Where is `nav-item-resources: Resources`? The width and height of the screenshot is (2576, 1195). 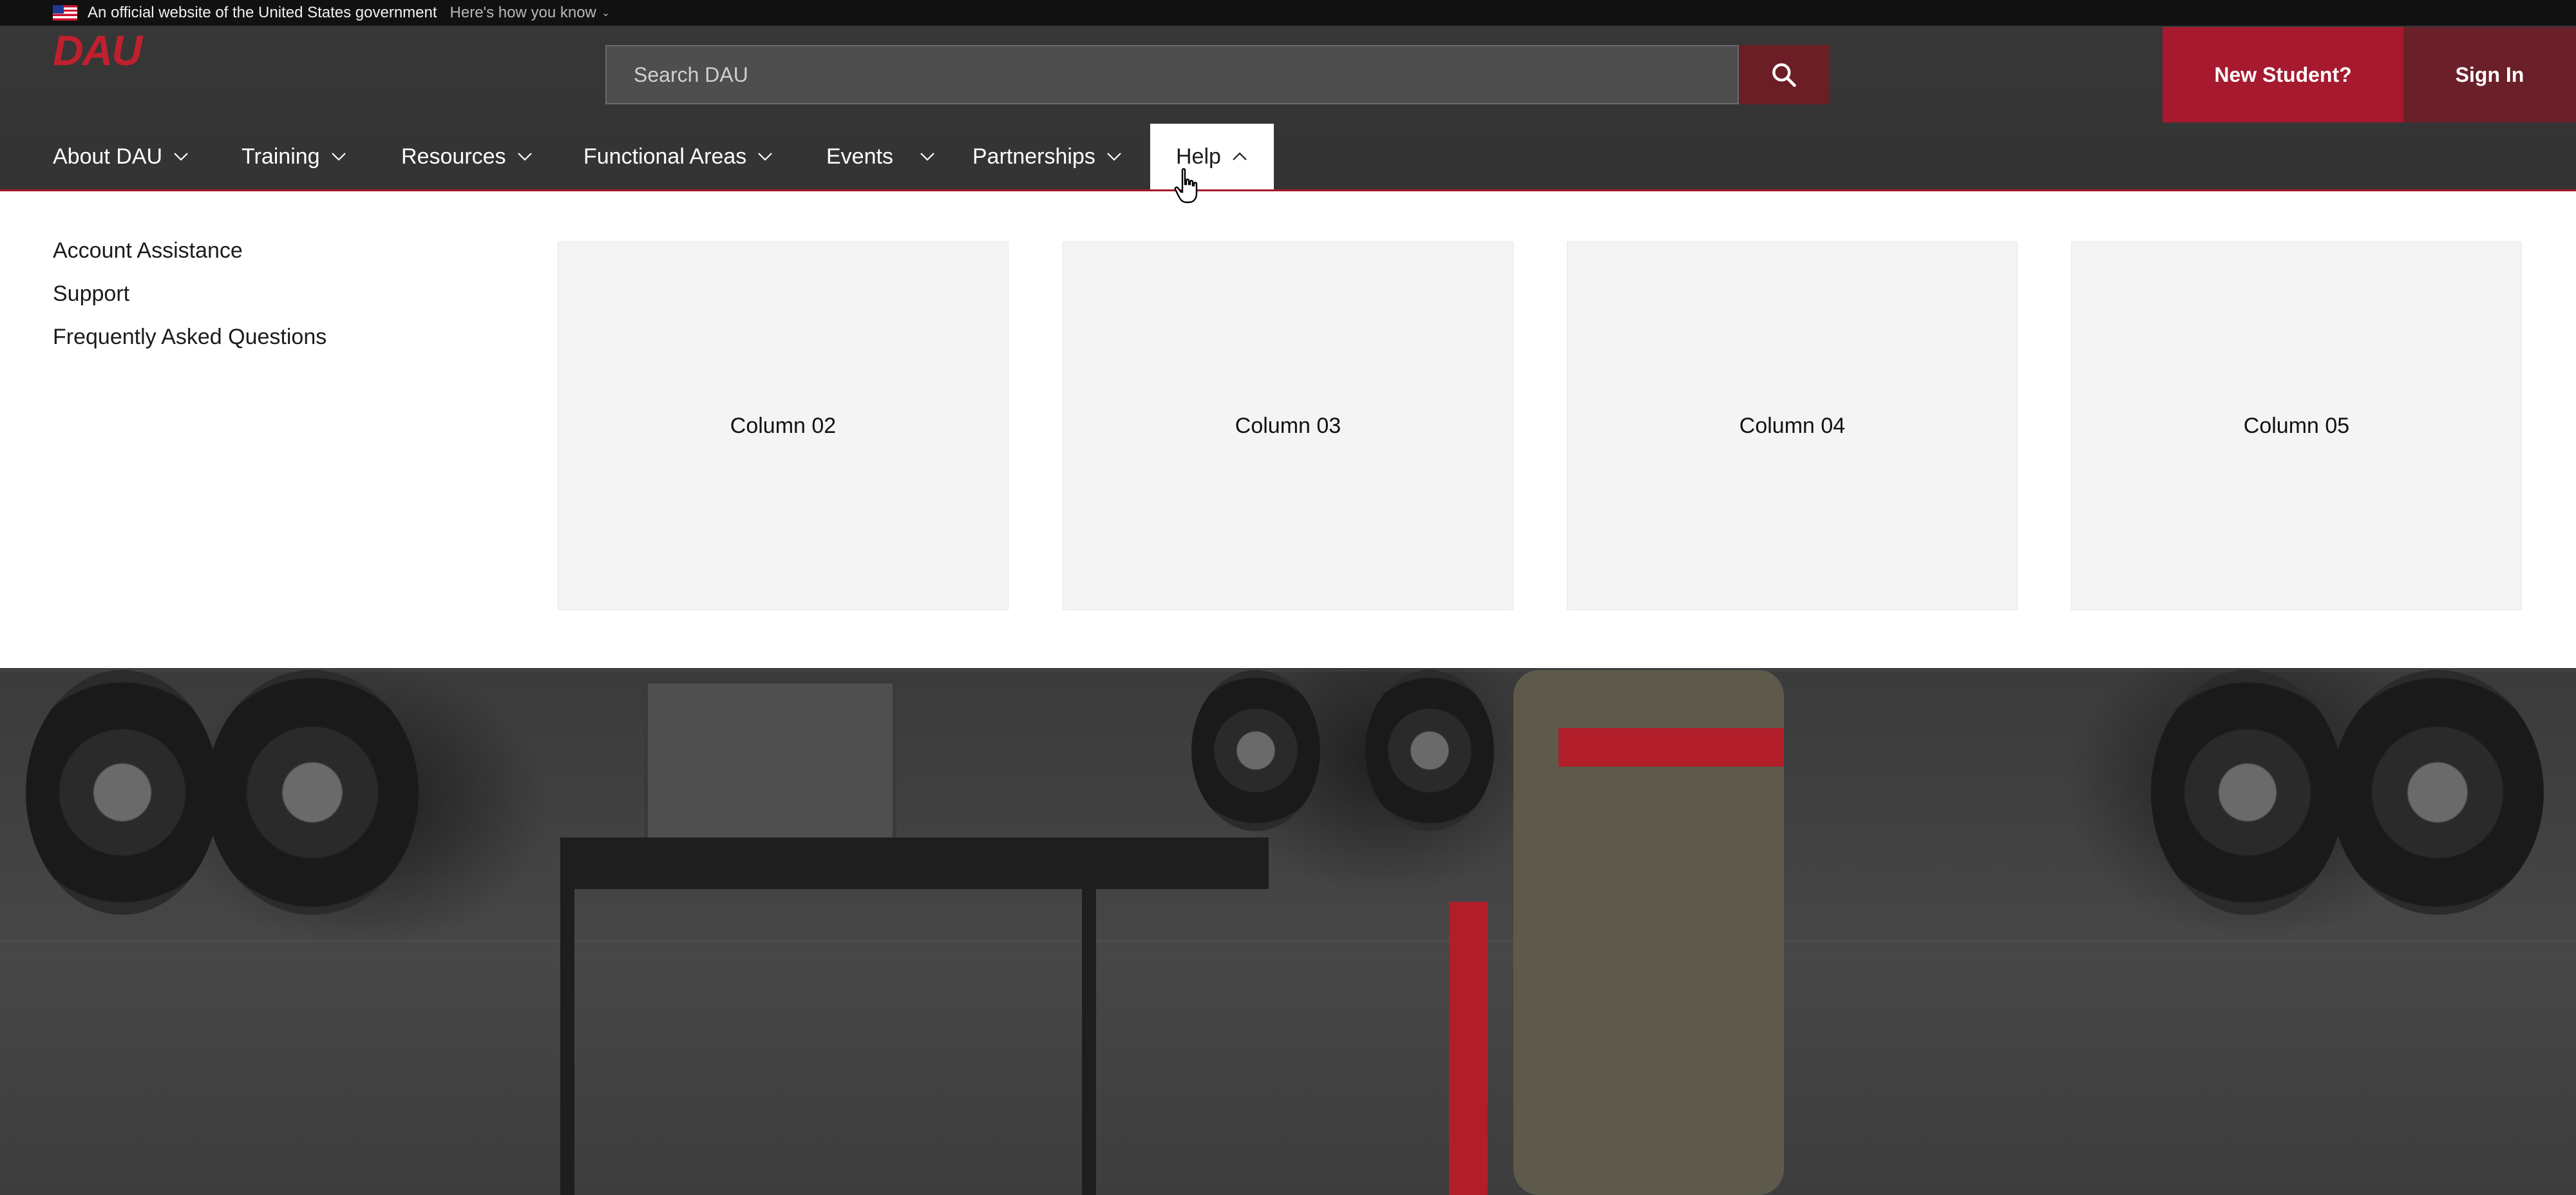 nav-item-resources: Resources is located at coordinates (467, 157).